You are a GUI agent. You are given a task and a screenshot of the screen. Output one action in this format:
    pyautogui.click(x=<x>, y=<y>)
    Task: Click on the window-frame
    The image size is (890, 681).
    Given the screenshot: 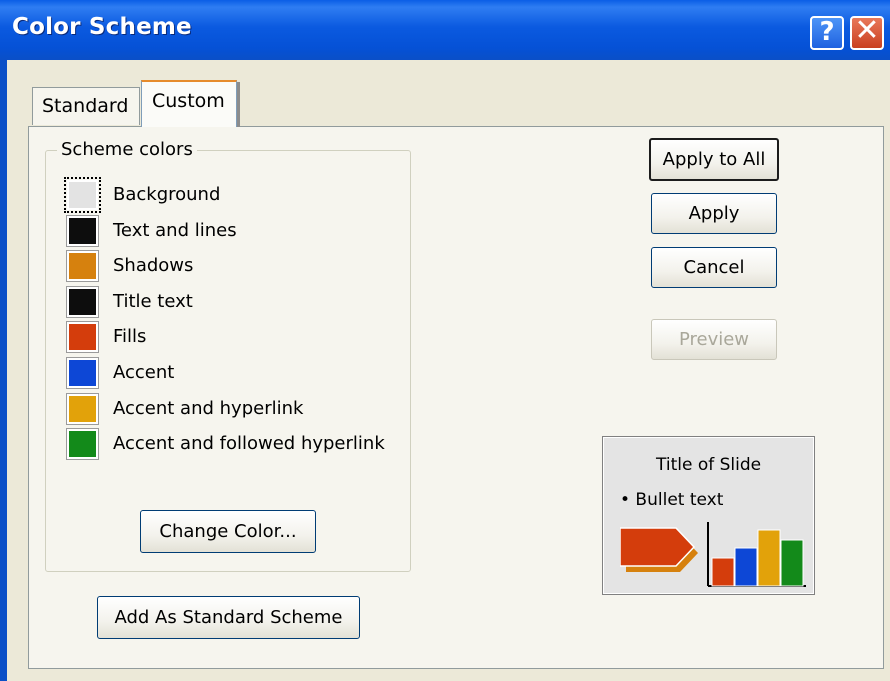 What is the action you would take?
    pyautogui.click(x=3, y=370)
    